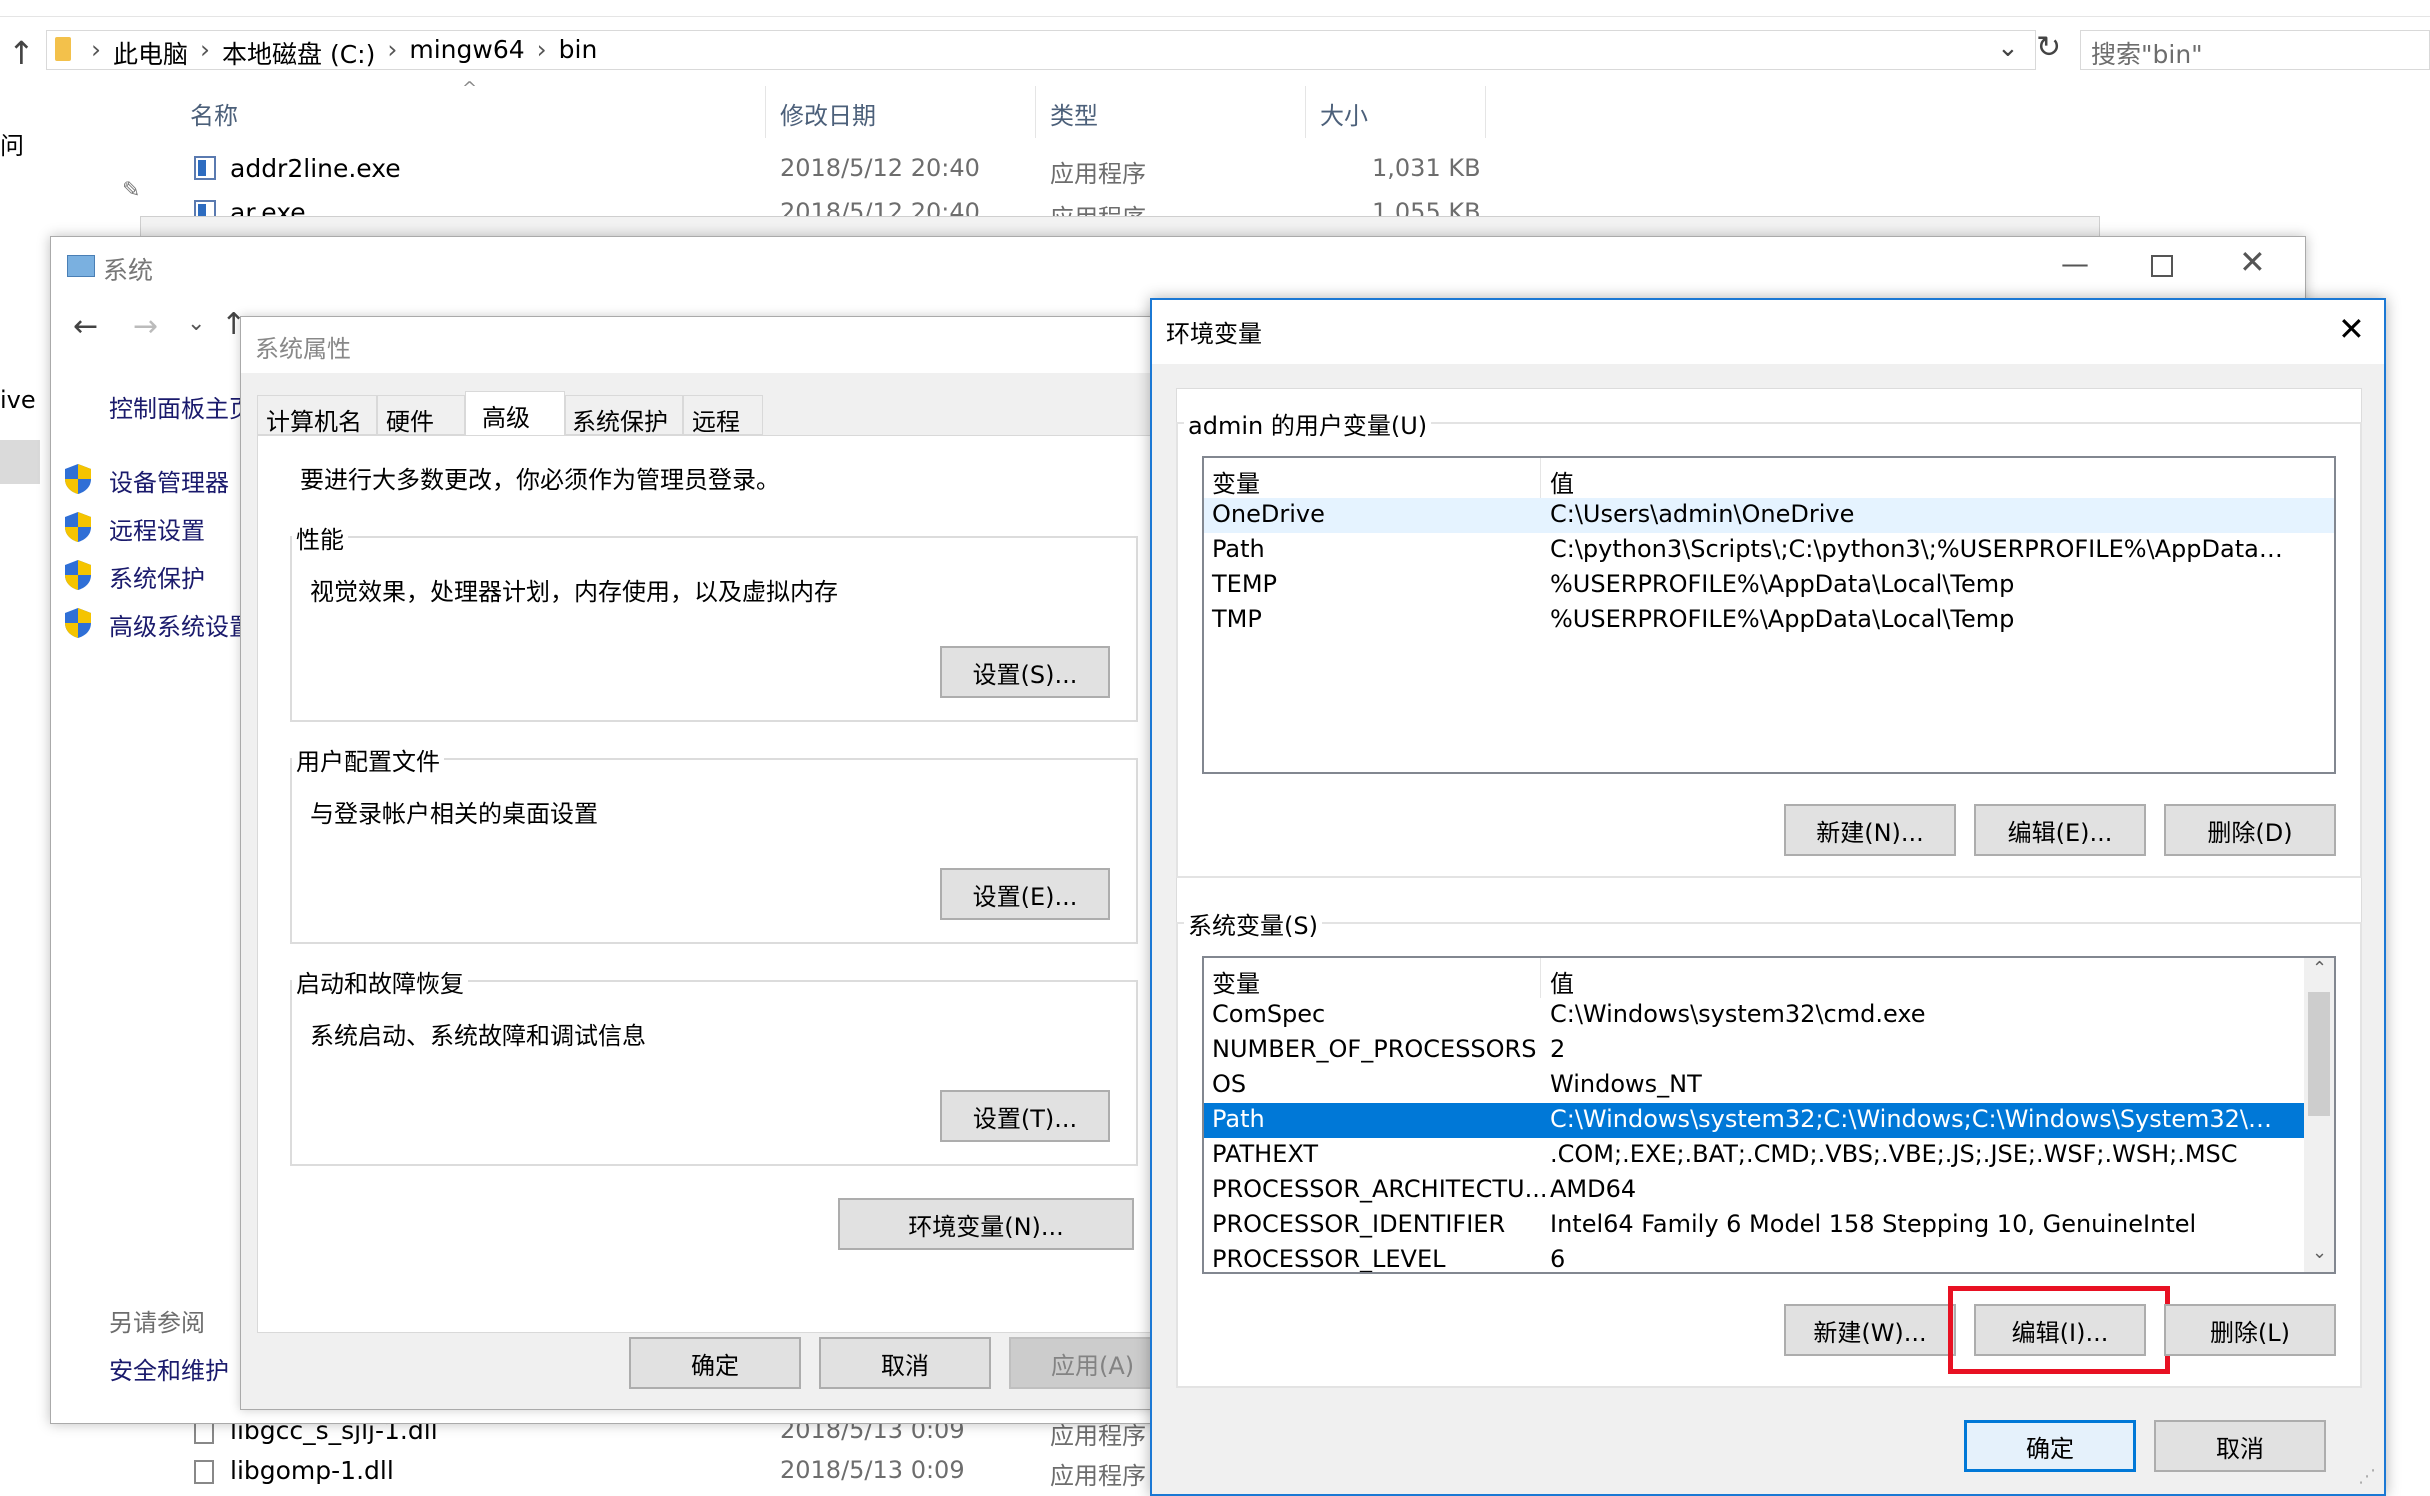 Image resolution: width=2430 pixels, height=1496 pixels. I want to click on column-header-date: 修改日期, so click(828, 113).